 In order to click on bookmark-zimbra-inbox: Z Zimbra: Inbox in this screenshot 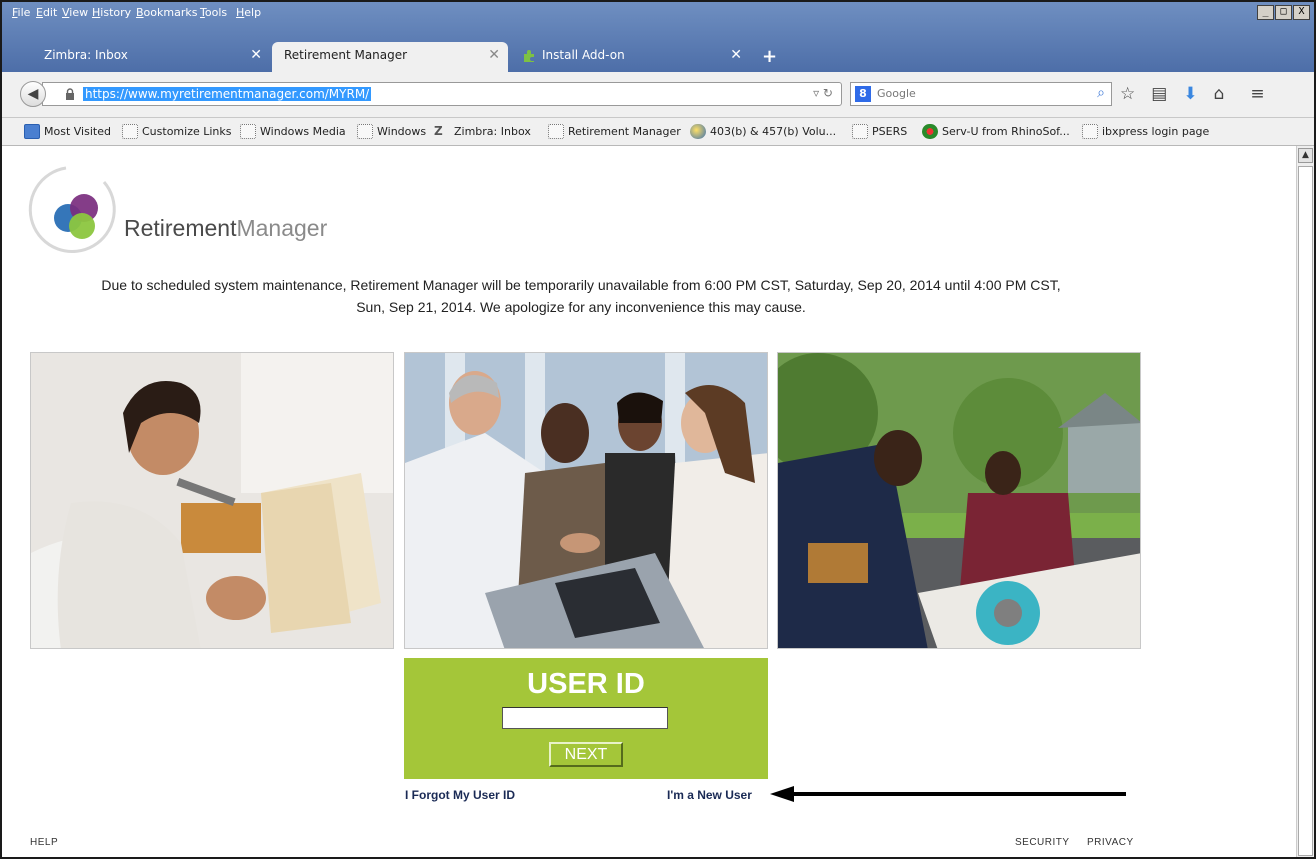, I will do `click(482, 131)`.